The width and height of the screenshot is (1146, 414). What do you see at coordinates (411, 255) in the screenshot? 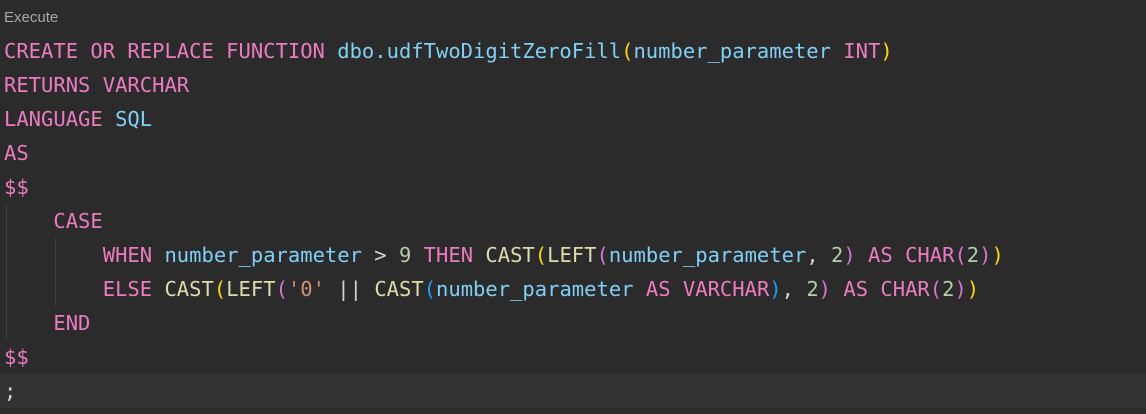
I see `code-token-number: 9` at bounding box center [411, 255].